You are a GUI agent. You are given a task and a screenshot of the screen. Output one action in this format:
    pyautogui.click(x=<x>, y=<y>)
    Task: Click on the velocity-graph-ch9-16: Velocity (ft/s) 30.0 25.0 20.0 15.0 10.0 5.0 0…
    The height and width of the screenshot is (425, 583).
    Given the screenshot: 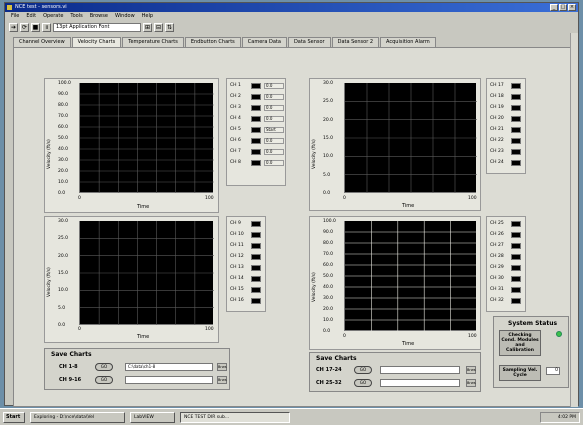 What is the action you would take?
    pyautogui.click(x=131, y=279)
    